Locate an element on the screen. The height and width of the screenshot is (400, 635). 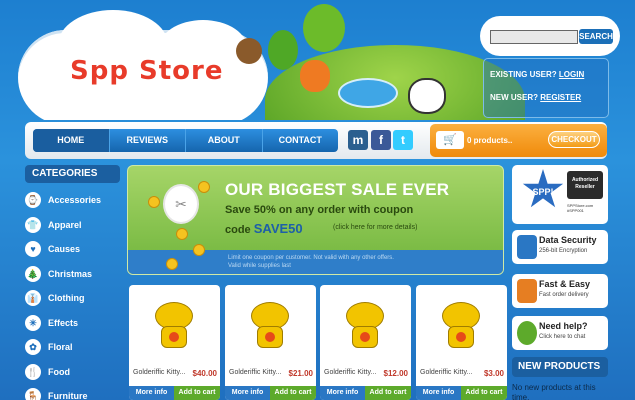
seal-line-2: Reseller is located at coordinates (585, 187).